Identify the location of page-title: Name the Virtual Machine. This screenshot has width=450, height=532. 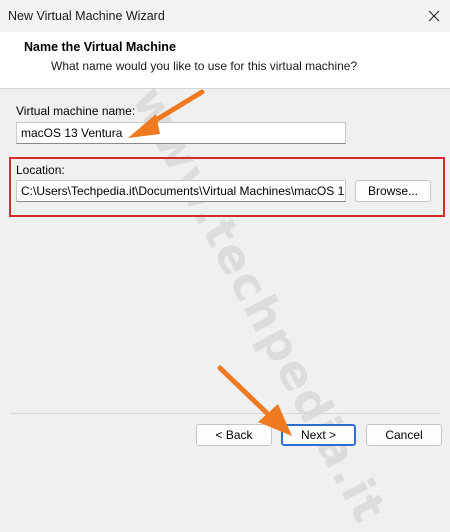
(100, 47).